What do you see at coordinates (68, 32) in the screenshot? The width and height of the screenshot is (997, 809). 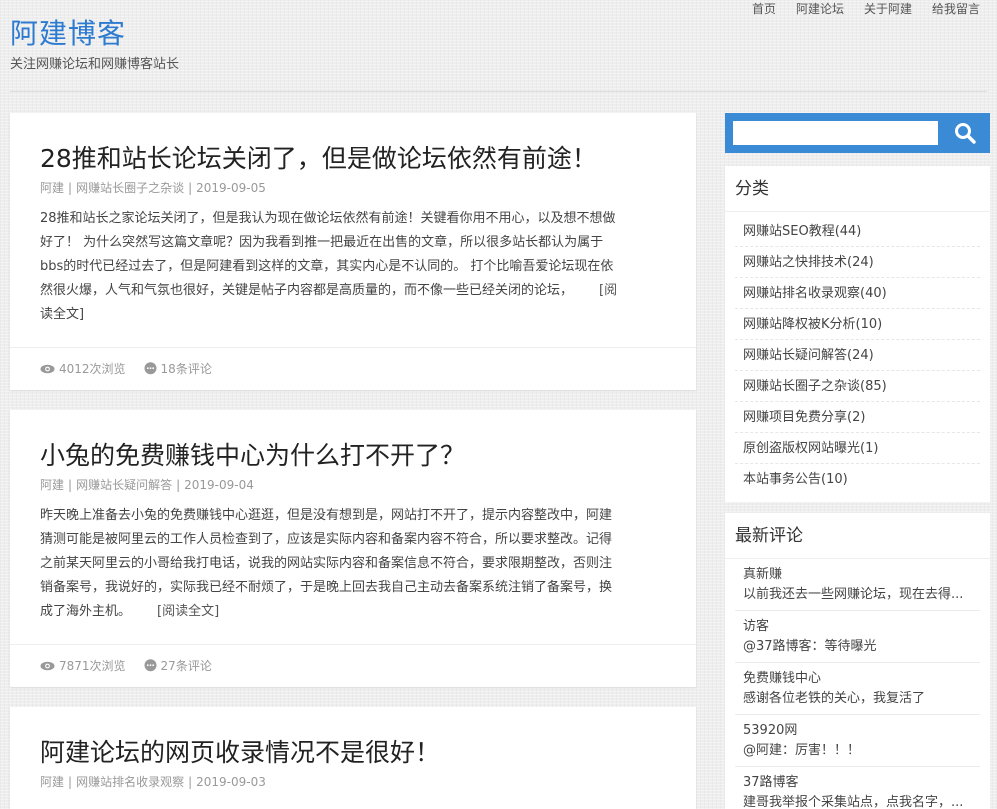 I see `site-title: 阿建博客` at bounding box center [68, 32].